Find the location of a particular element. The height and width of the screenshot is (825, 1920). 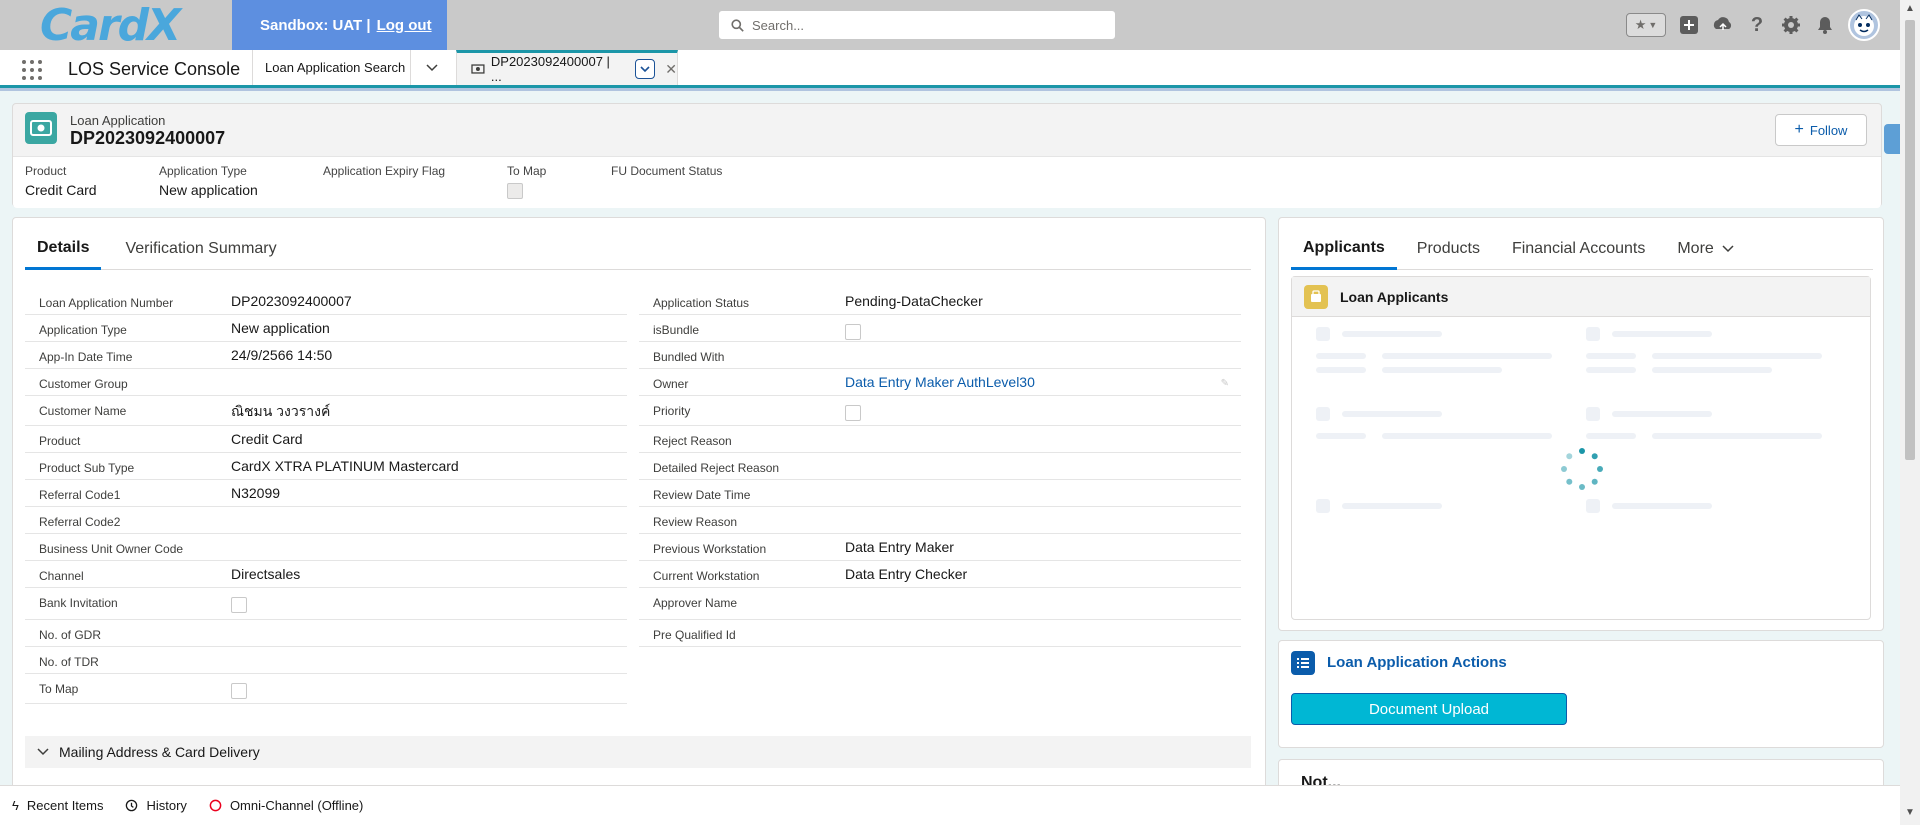

field-isbundle: isBundle is located at coordinates (940, 328).